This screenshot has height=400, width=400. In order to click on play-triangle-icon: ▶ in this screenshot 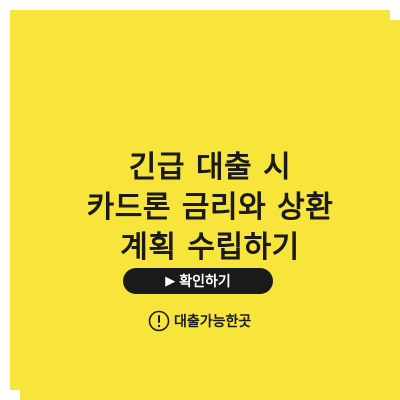, I will do `click(170, 281)`.